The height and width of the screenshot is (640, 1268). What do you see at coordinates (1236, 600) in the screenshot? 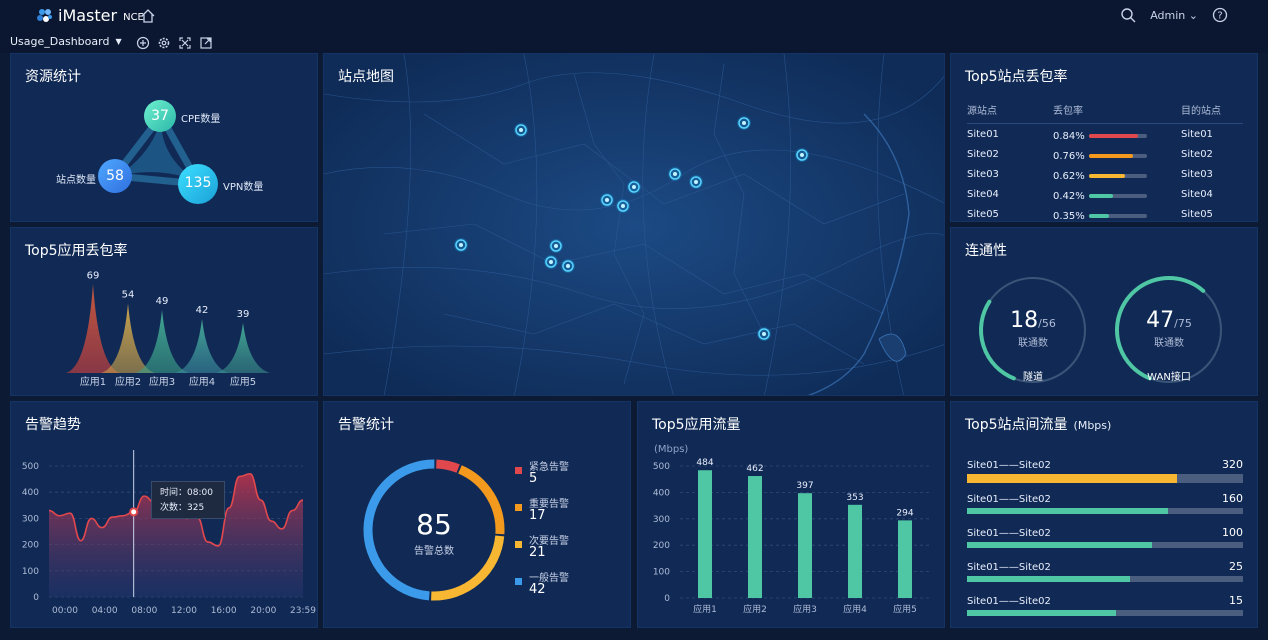
I see `flow-value: 15` at bounding box center [1236, 600].